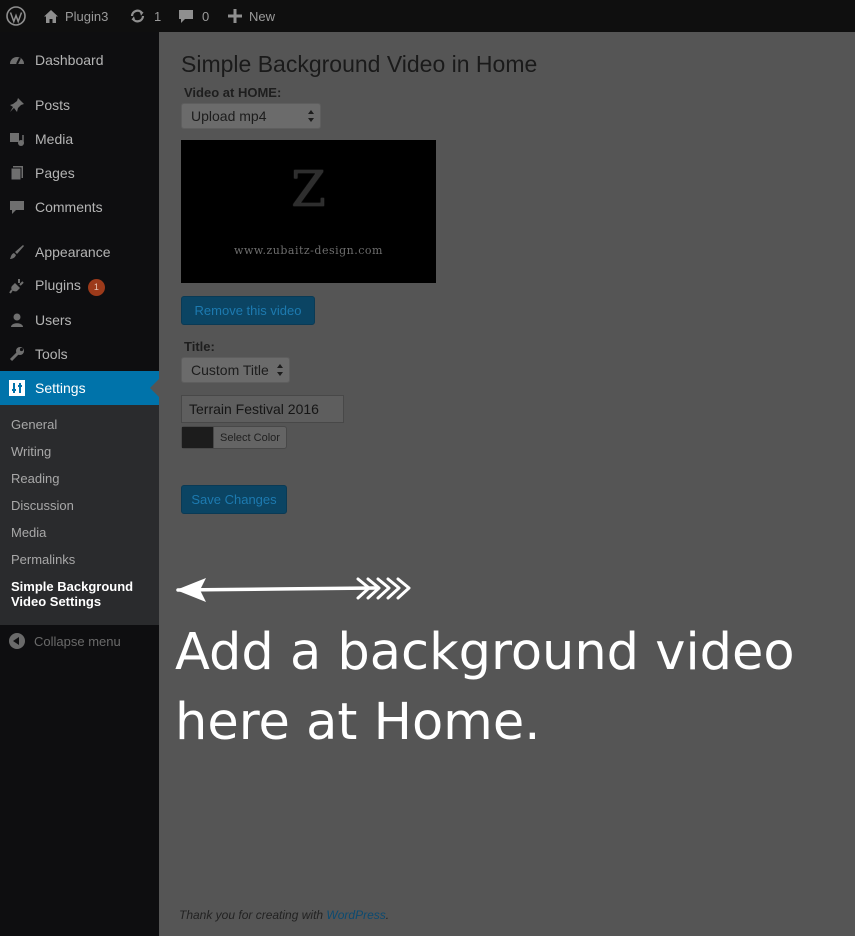  What do you see at coordinates (355, 915) in the screenshot?
I see `wordpress-link: WordPress` at bounding box center [355, 915].